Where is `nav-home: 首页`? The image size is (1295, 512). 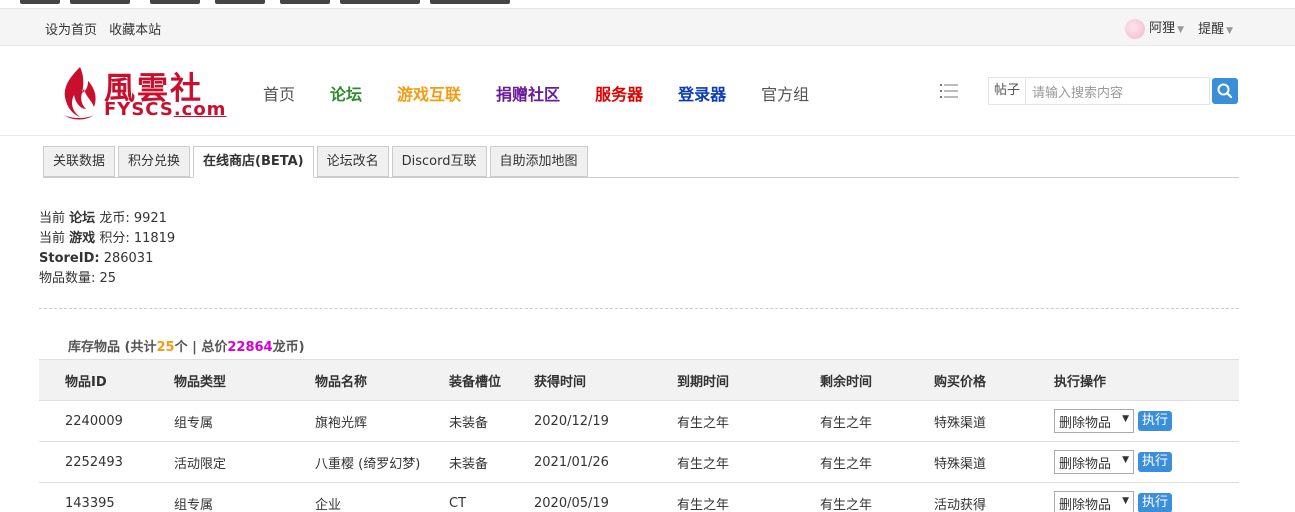 nav-home: 首页 is located at coordinates (279, 93).